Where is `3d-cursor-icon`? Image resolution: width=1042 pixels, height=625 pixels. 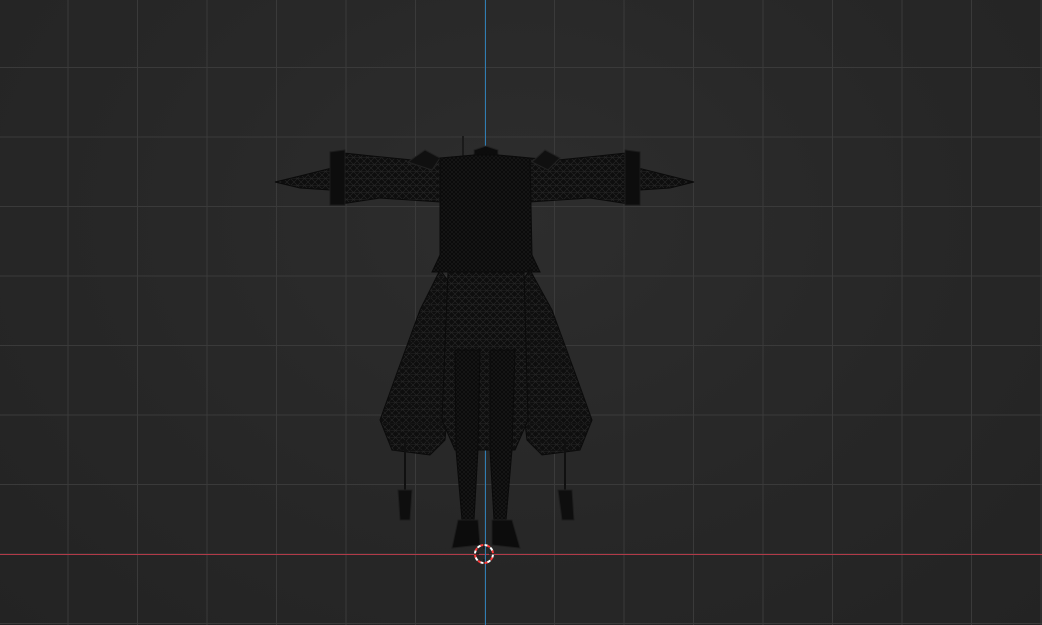 3d-cursor-icon is located at coordinates (484, 554).